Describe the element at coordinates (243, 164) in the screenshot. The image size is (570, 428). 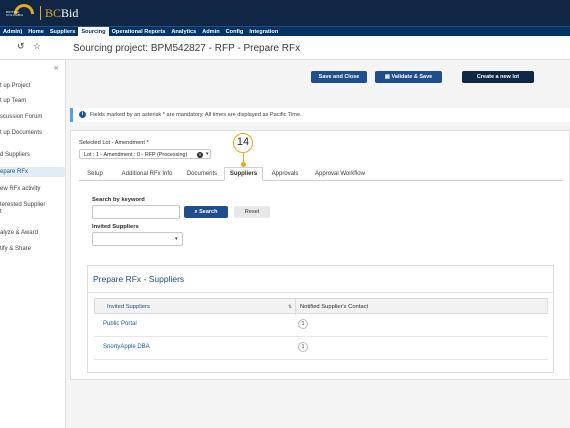
I see `callout-pointer-dot` at that location.